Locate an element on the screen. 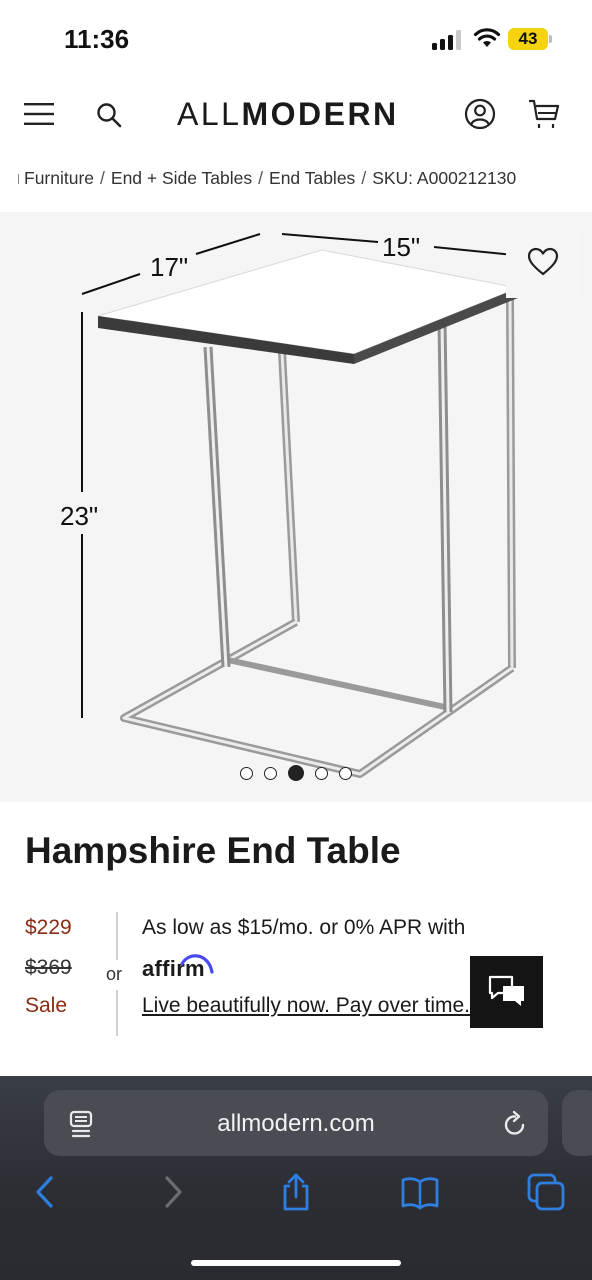 The width and height of the screenshot is (592, 1280). dimension-depth-label: 15" is located at coordinates (401, 247).